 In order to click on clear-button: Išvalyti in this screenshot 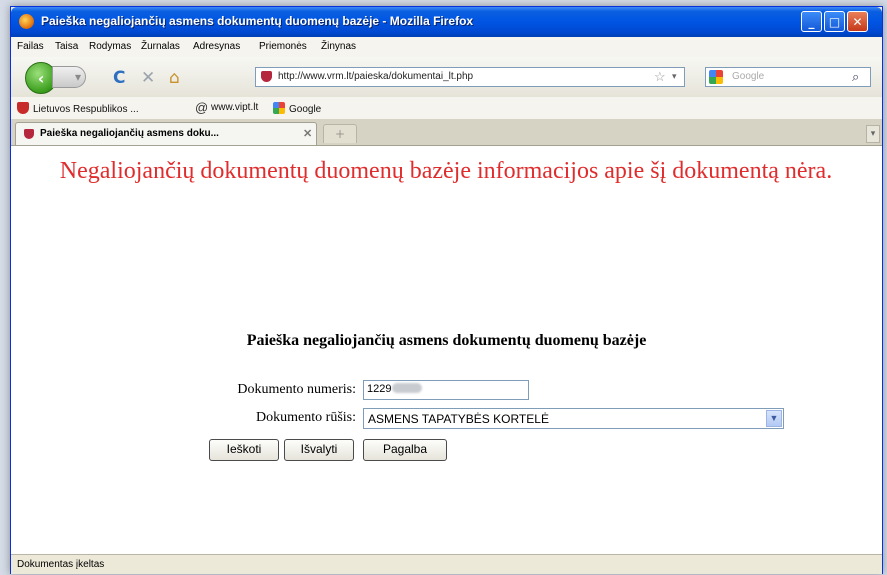, I will do `click(319, 450)`.